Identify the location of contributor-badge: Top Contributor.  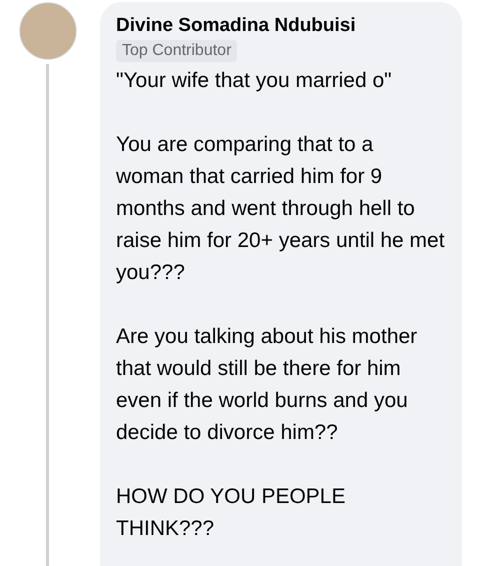
(177, 51).